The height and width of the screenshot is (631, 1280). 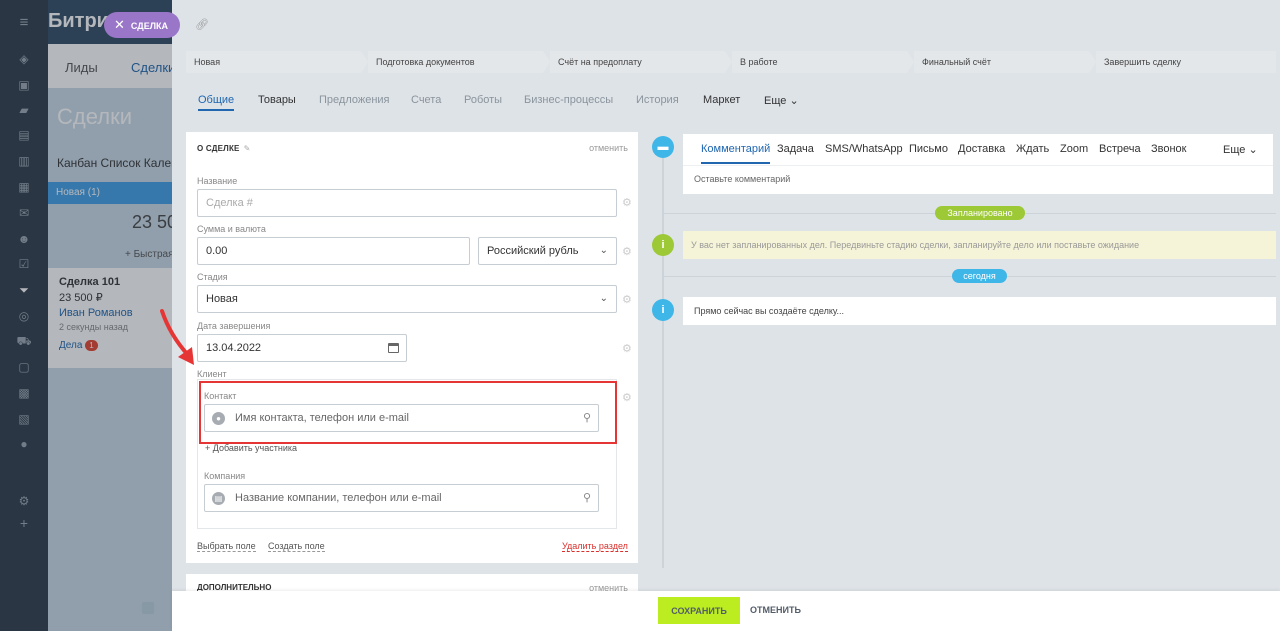 I want to click on tab-history: История, so click(x=657, y=100).